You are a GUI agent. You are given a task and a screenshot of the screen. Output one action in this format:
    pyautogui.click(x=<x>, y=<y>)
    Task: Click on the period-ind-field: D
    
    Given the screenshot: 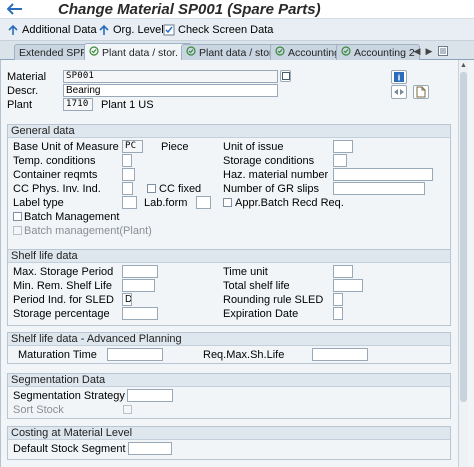 What is the action you would take?
    pyautogui.click(x=127, y=299)
    